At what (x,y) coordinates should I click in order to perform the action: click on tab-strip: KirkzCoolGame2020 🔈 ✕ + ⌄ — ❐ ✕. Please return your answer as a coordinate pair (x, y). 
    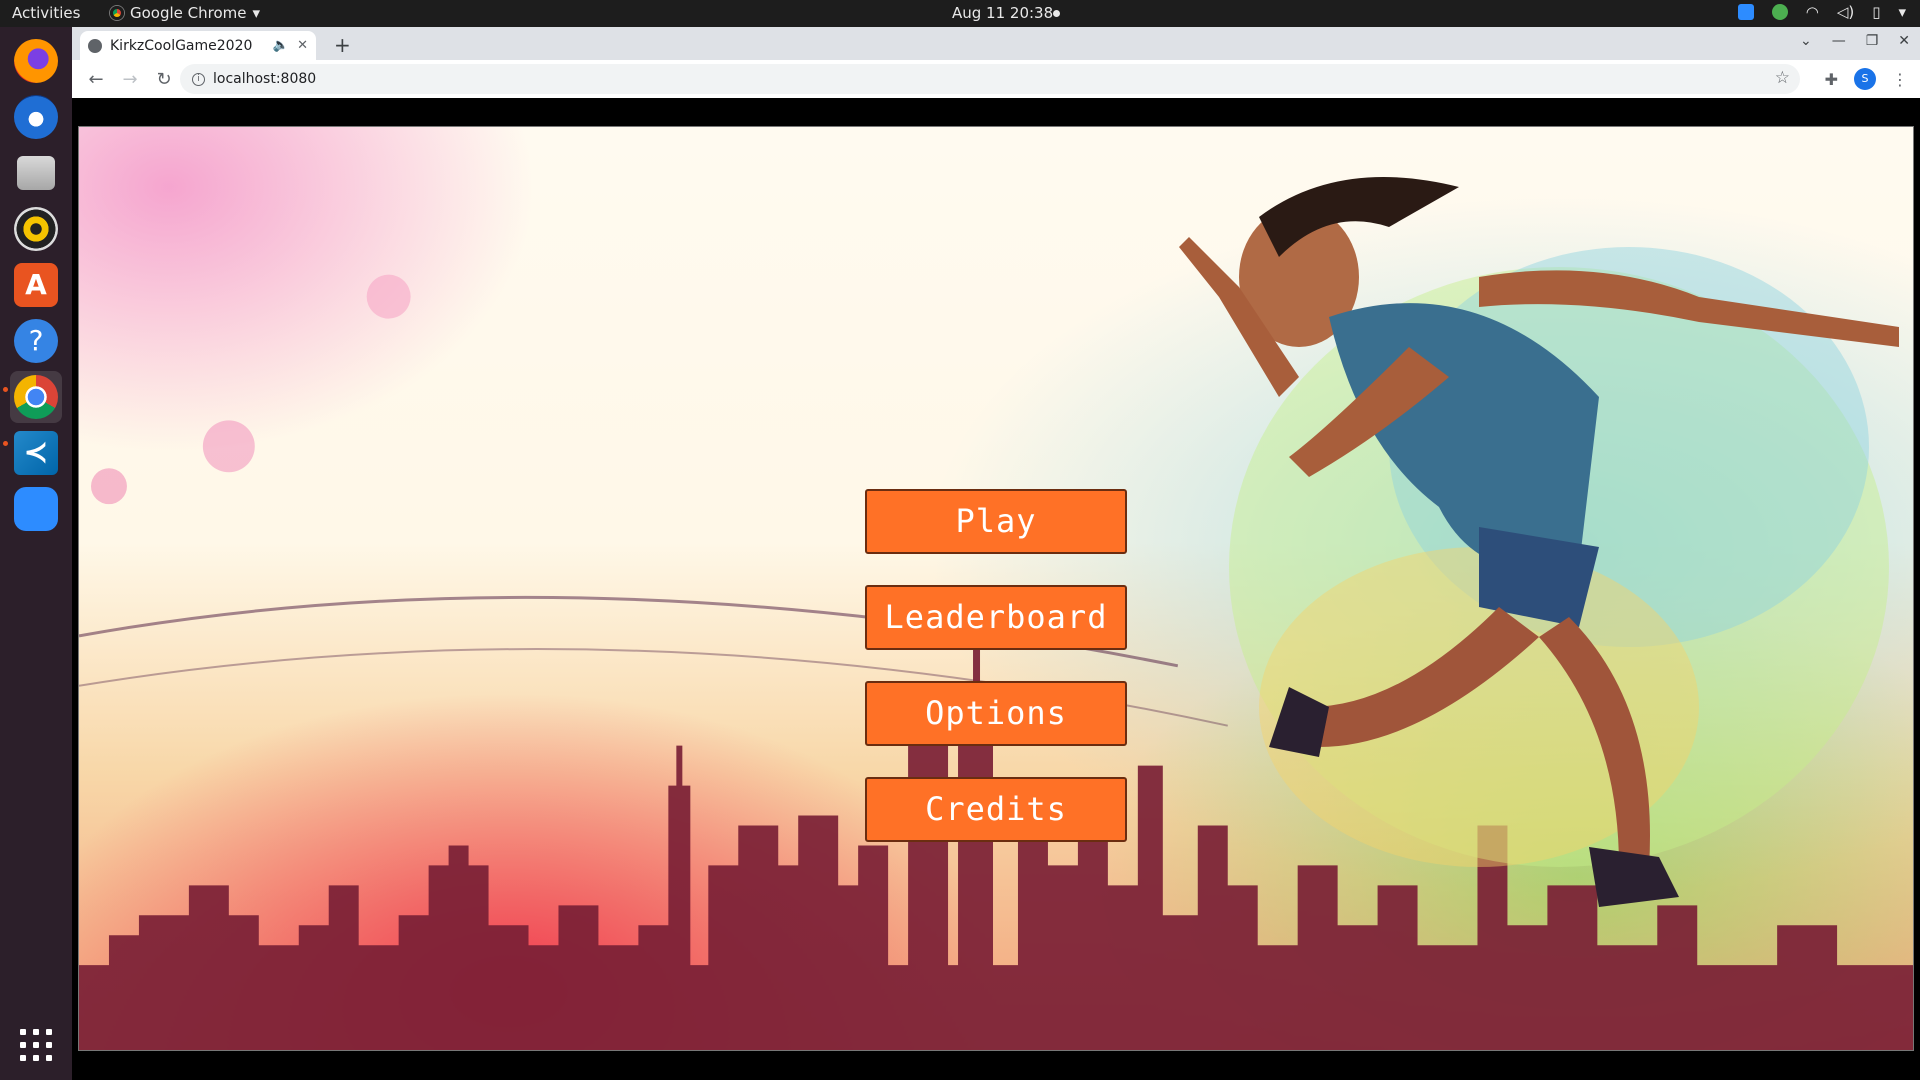
    Looking at the image, I should click on (996, 43).